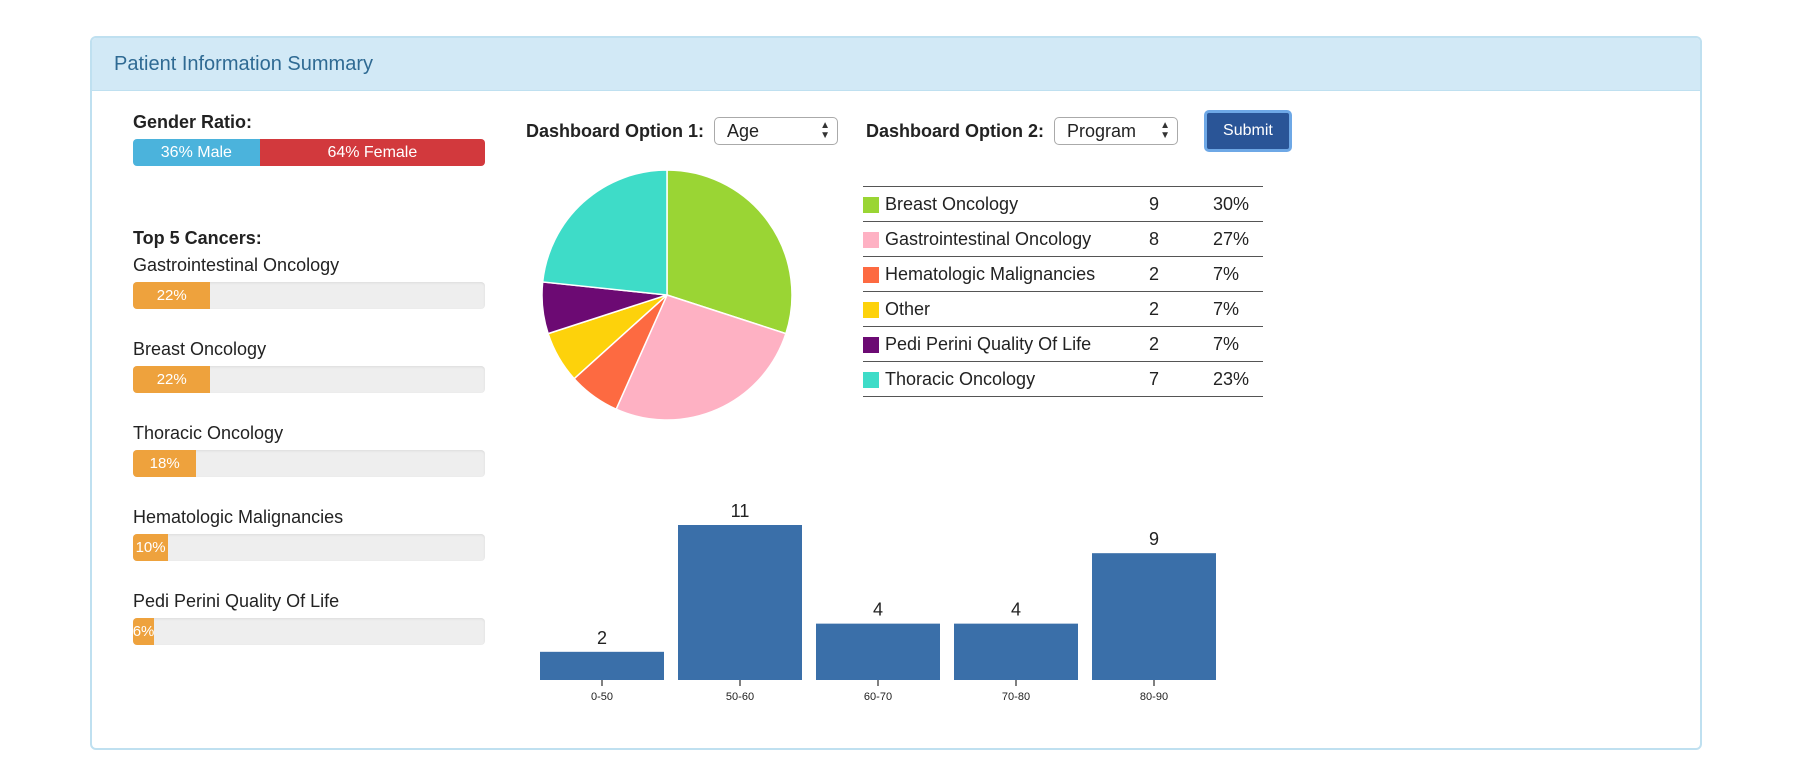 This screenshot has height=772, width=1796. What do you see at coordinates (193, 122) in the screenshot?
I see `gender-ratio-label: Gender Ratio:` at bounding box center [193, 122].